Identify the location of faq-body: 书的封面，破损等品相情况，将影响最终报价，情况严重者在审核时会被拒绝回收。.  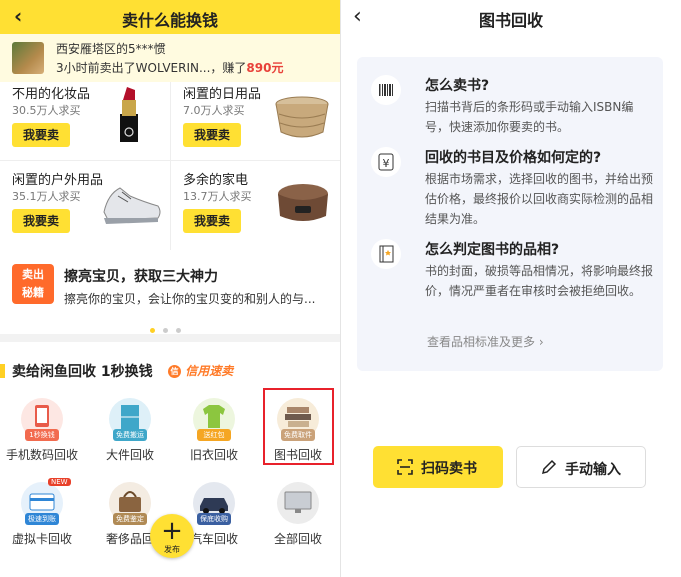
(539, 281).